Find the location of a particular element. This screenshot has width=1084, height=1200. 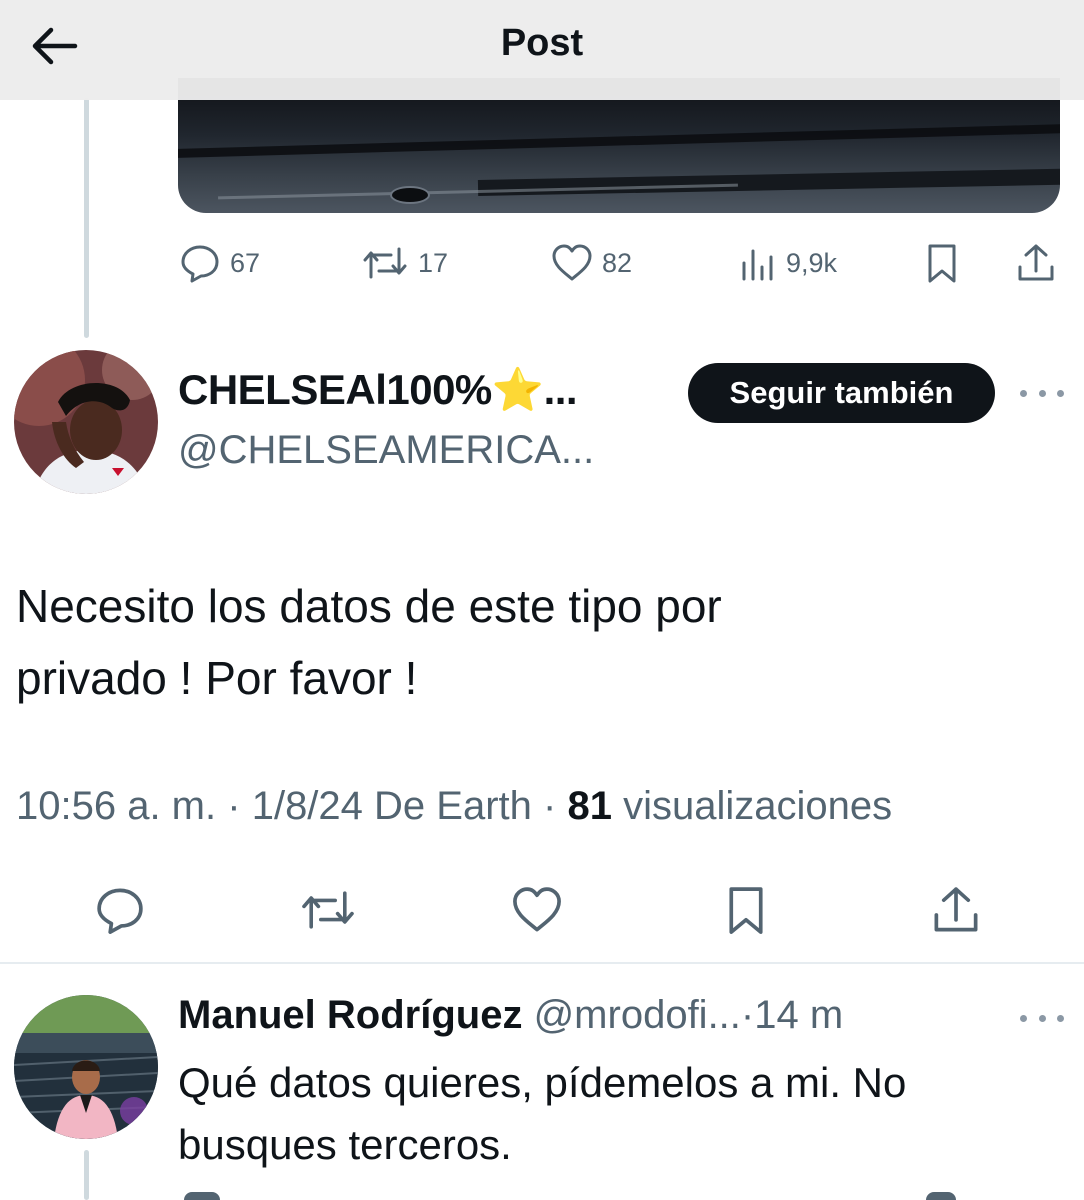

post-actions is located at coordinates (542, 910).